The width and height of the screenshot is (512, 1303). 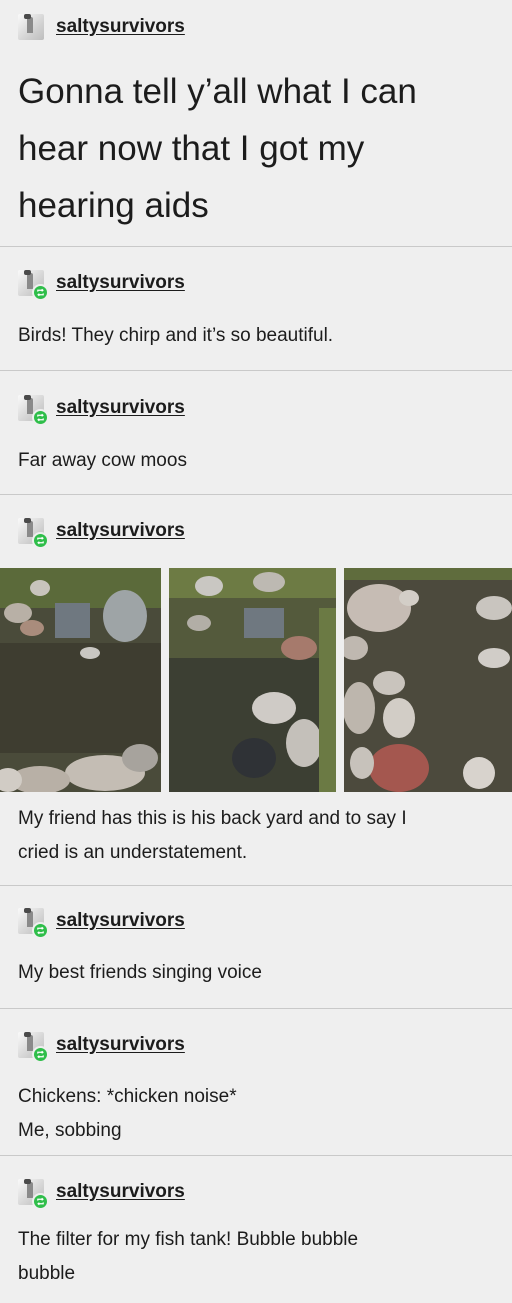 I want to click on post-text-line: Far away cow moos, so click(x=102, y=460).